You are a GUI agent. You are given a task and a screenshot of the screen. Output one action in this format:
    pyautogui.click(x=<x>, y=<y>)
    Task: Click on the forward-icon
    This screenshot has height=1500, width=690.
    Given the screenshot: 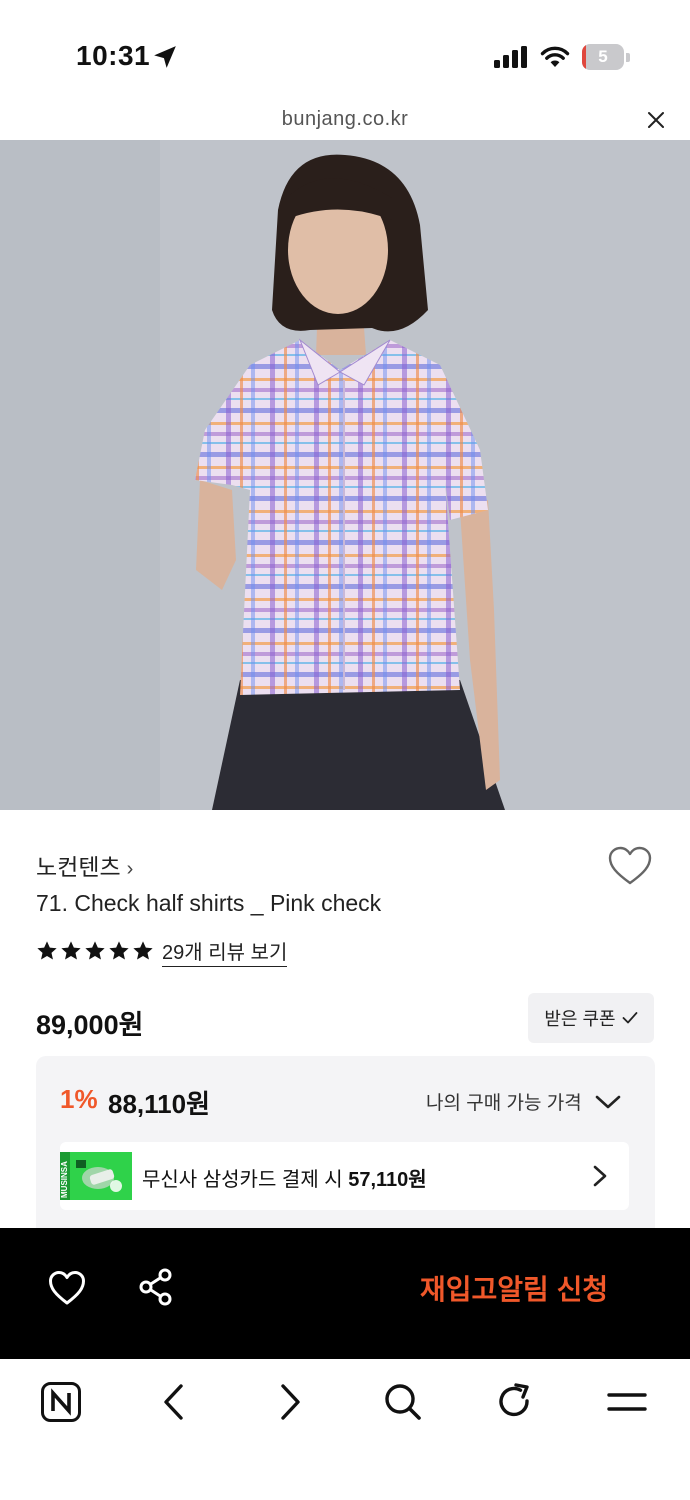 What is the action you would take?
    pyautogui.click(x=289, y=1402)
    